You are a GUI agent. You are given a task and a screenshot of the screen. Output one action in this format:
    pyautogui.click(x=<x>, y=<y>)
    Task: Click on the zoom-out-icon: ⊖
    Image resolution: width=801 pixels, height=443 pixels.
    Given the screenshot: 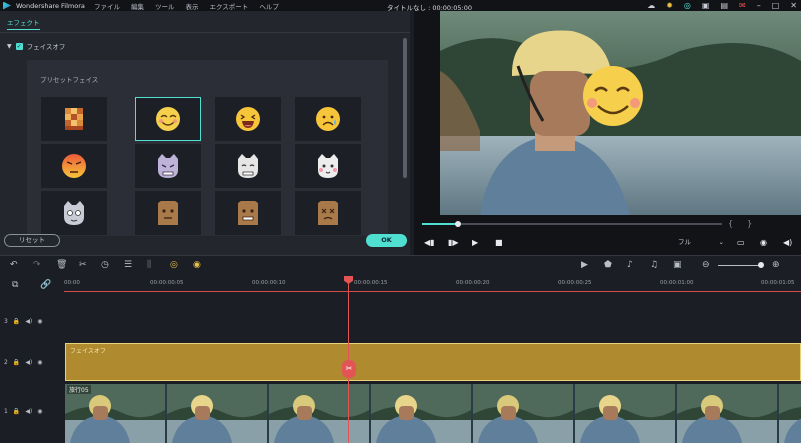 What is the action you would take?
    pyautogui.click(x=706, y=265)
    